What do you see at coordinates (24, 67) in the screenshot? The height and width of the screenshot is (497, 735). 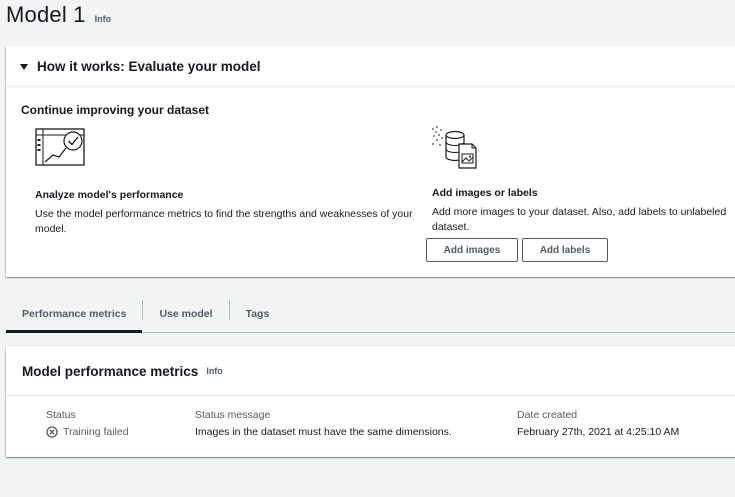 I see `caret-down-icon` at bounding box center [24, 67].